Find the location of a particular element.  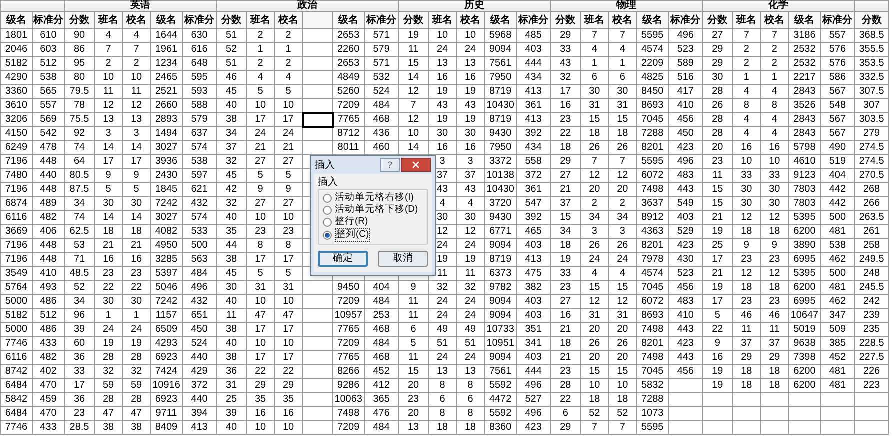

table-cell: 450 is located at coordinates (685, 133).